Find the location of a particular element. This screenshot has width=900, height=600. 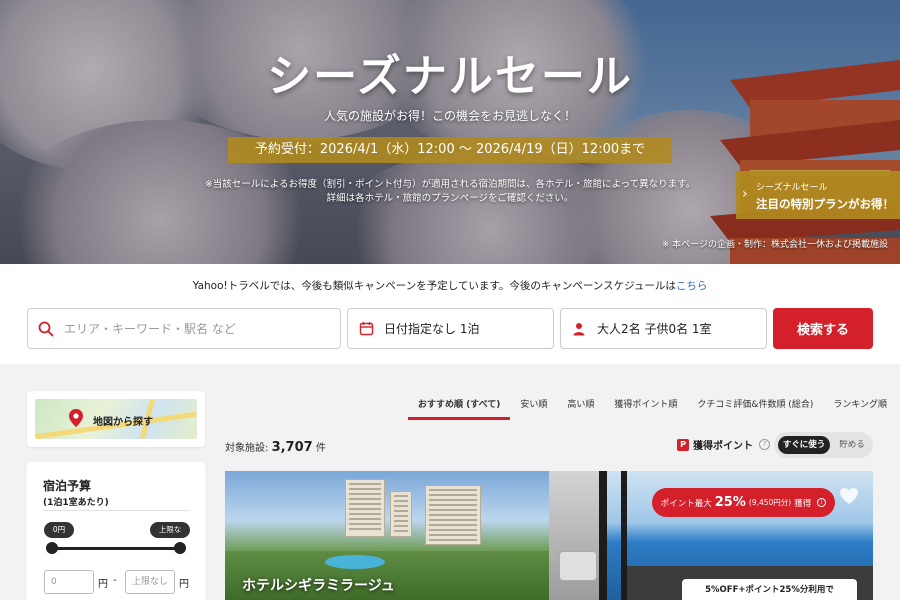

map-search-card: 地図から探す is located at coordinates (116, 419).